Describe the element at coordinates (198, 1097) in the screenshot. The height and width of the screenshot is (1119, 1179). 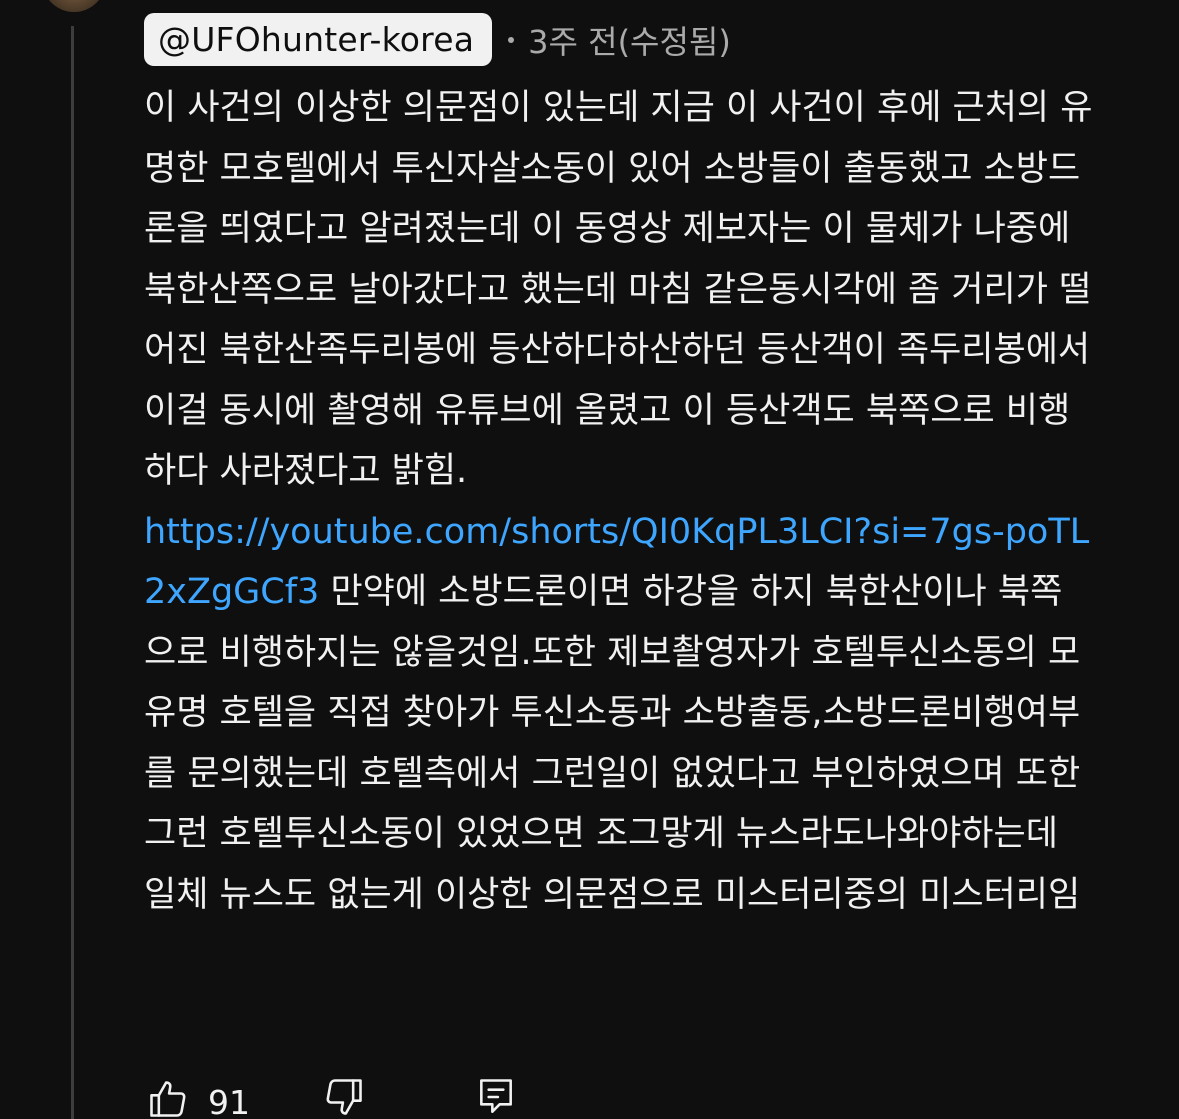
I see `like-action: 91` at that location.